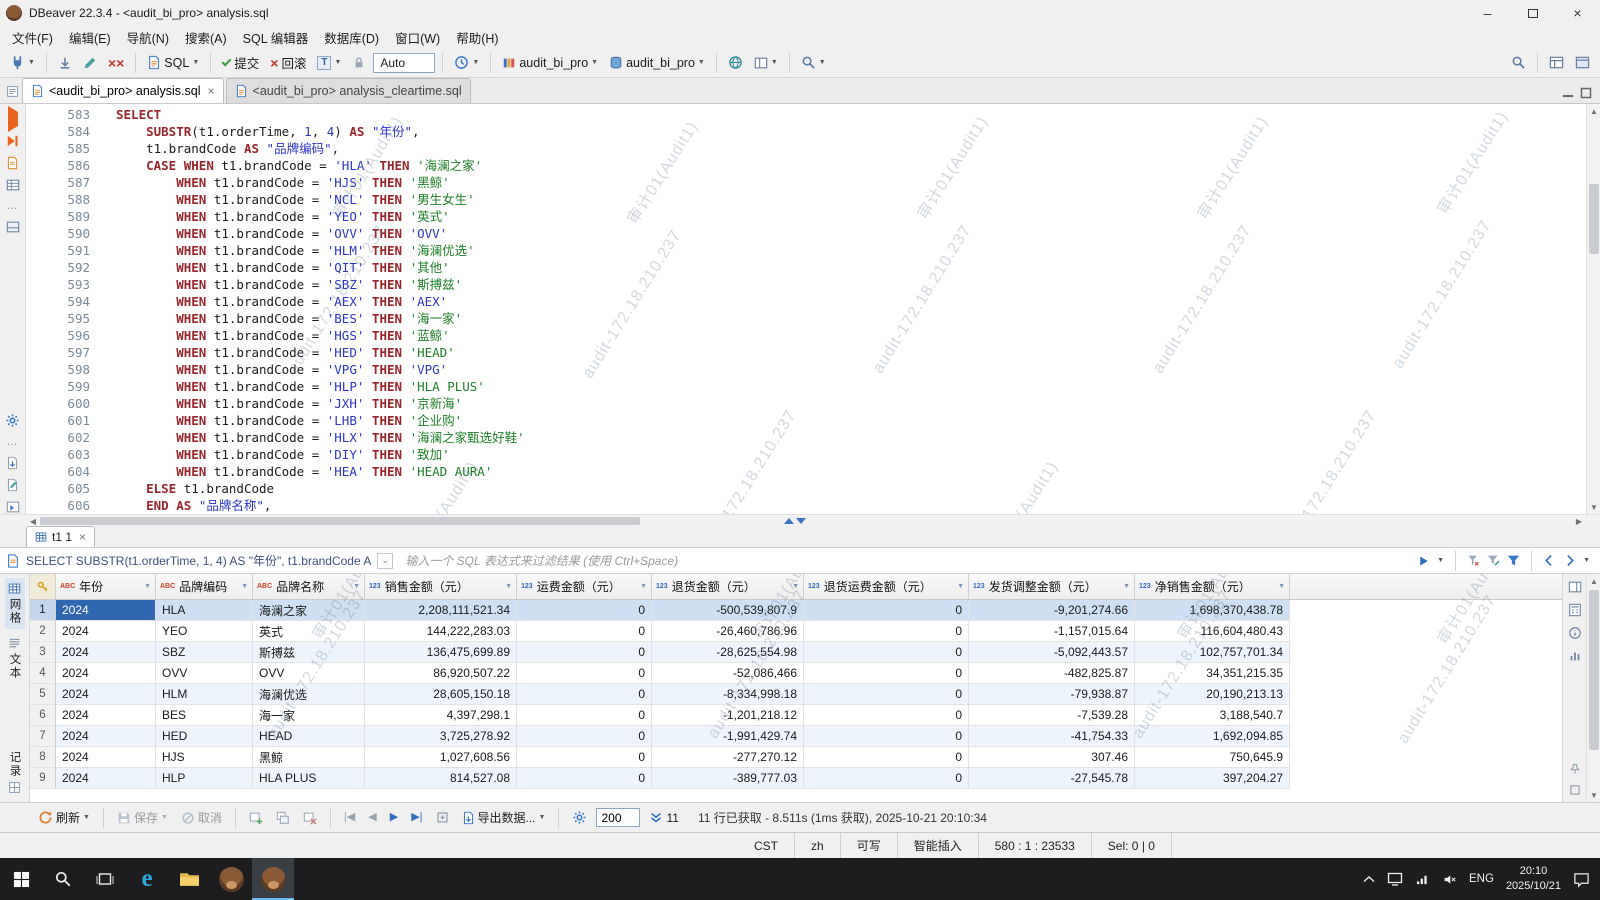 This screenshot has height=900, width=1600. Describe the element at coordinates (1473, 560) in the screenshot. I see `clear-filter-button` at that location.